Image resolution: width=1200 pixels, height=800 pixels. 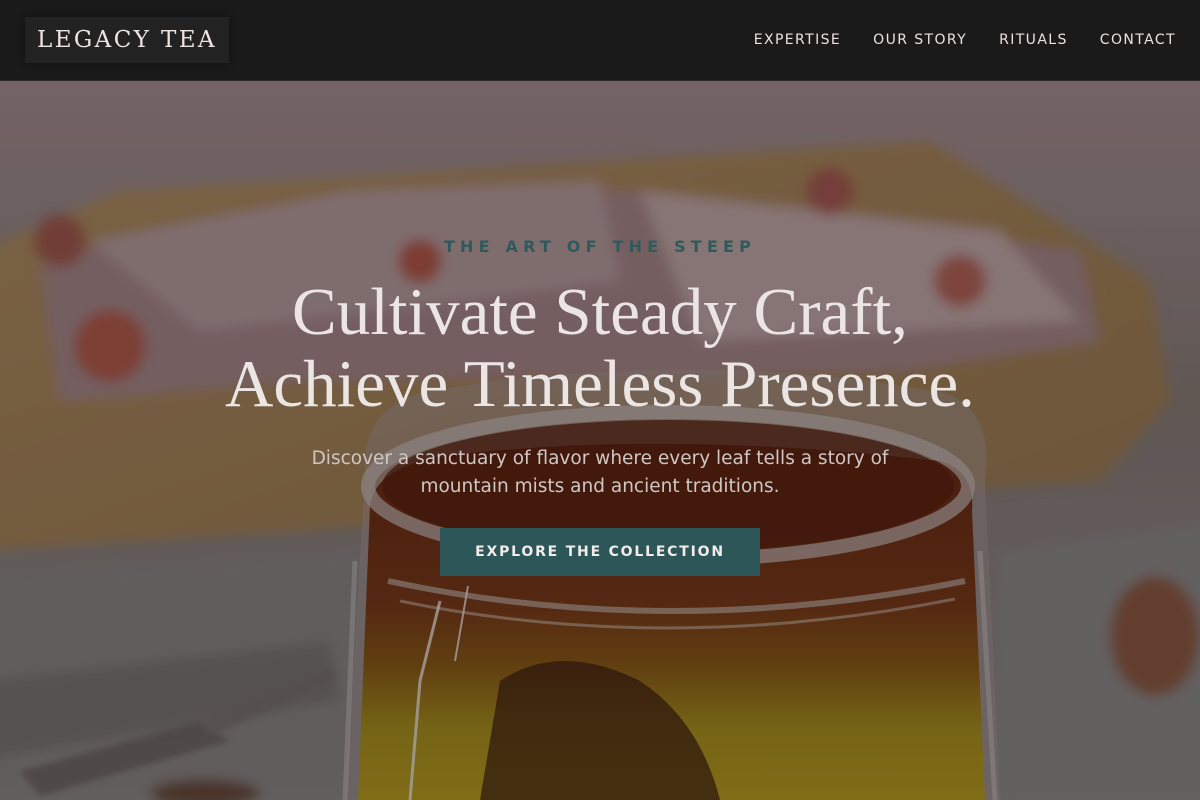 I want to click on hero-headline-line-2: Achieve Timeless Presence., so click(x=600, y=384).